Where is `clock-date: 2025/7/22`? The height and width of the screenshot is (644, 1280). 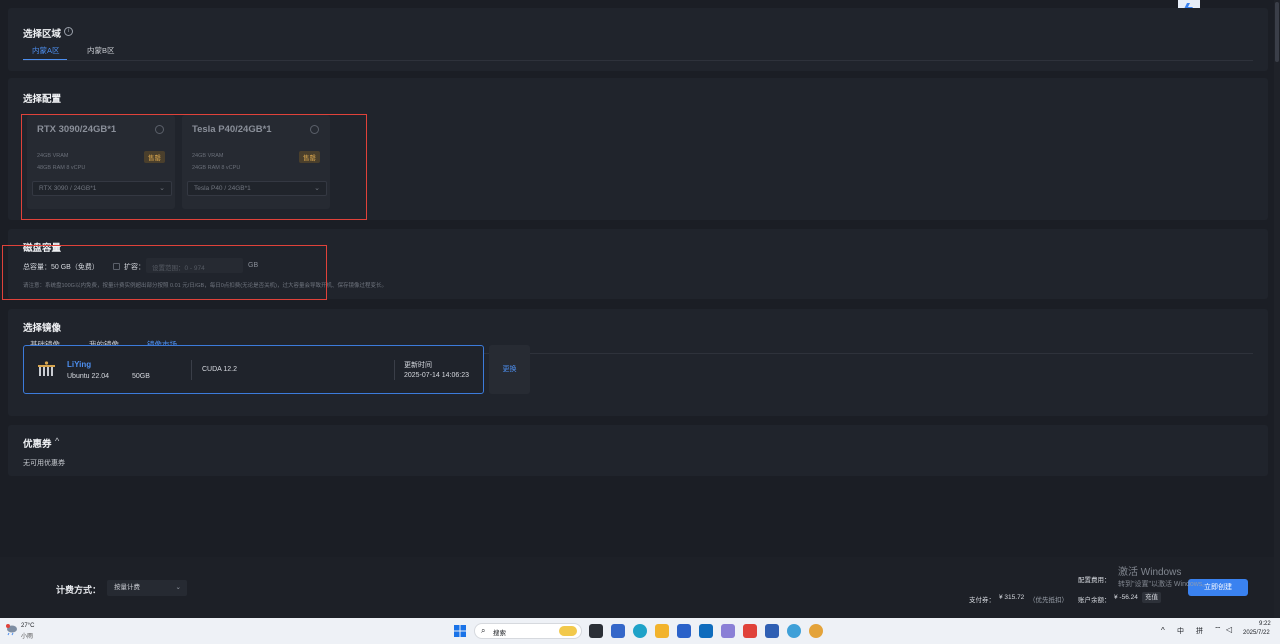 clock-date: 2025/7/22 is located at coordinates (1256, 633).